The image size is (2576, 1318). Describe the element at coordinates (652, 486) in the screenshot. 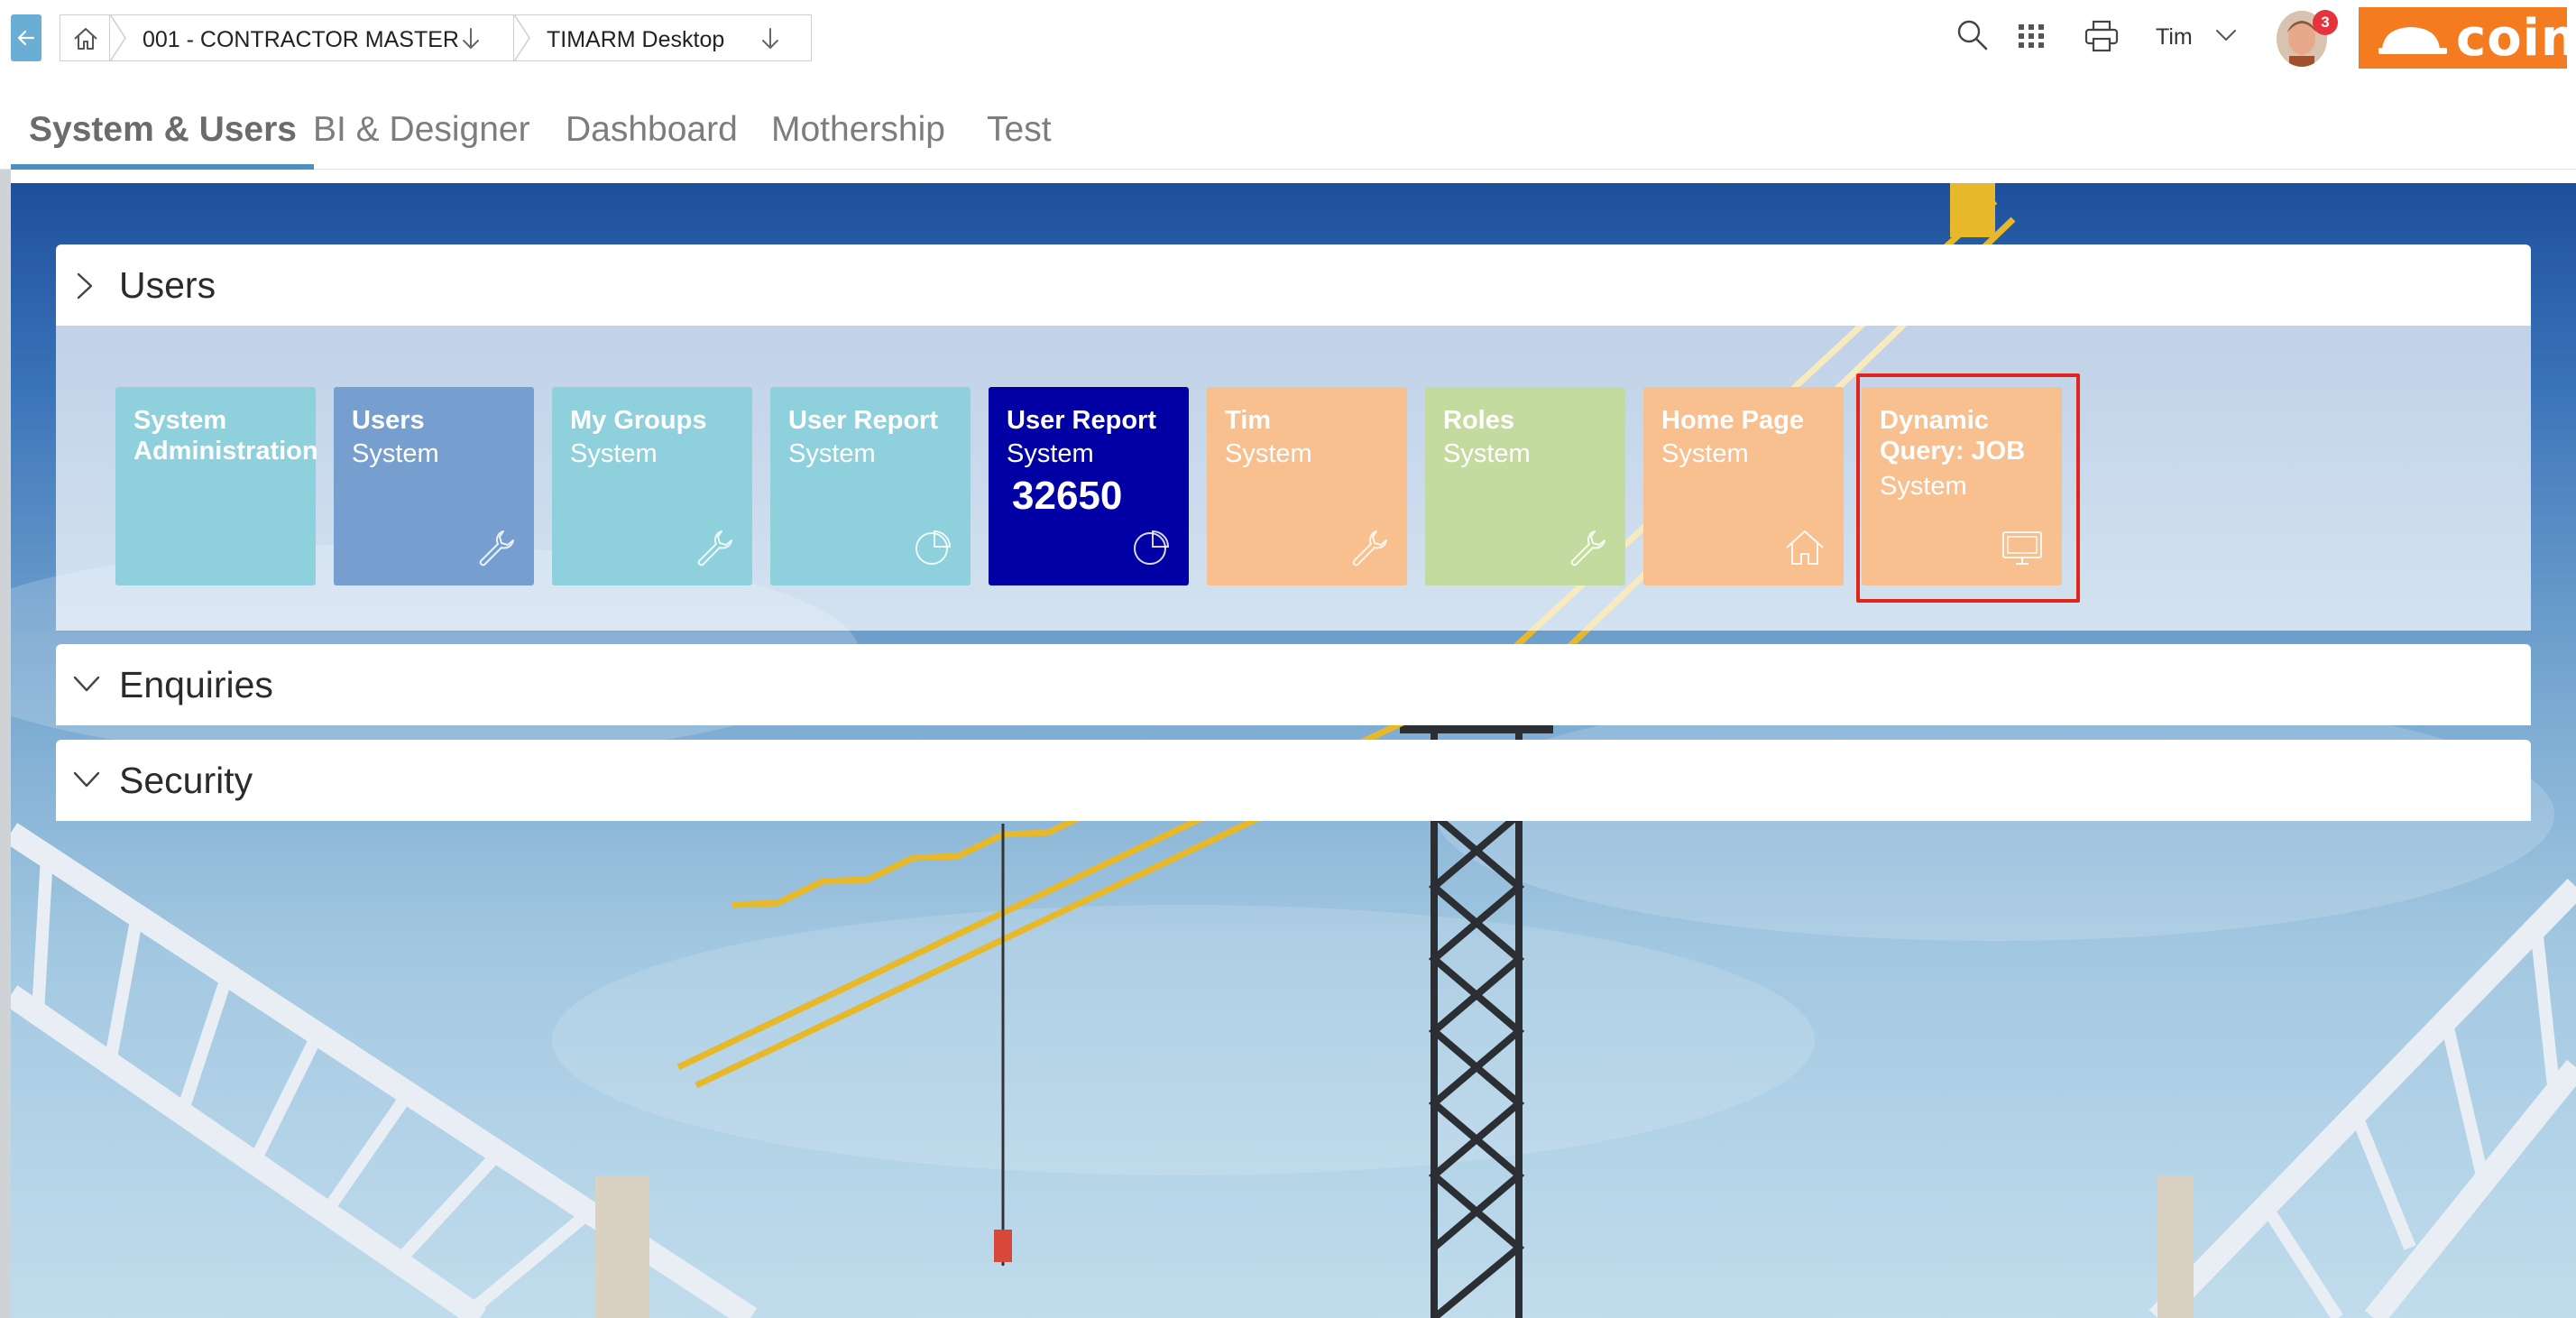

I see `tile-my-groups: My Groups System` at that location.